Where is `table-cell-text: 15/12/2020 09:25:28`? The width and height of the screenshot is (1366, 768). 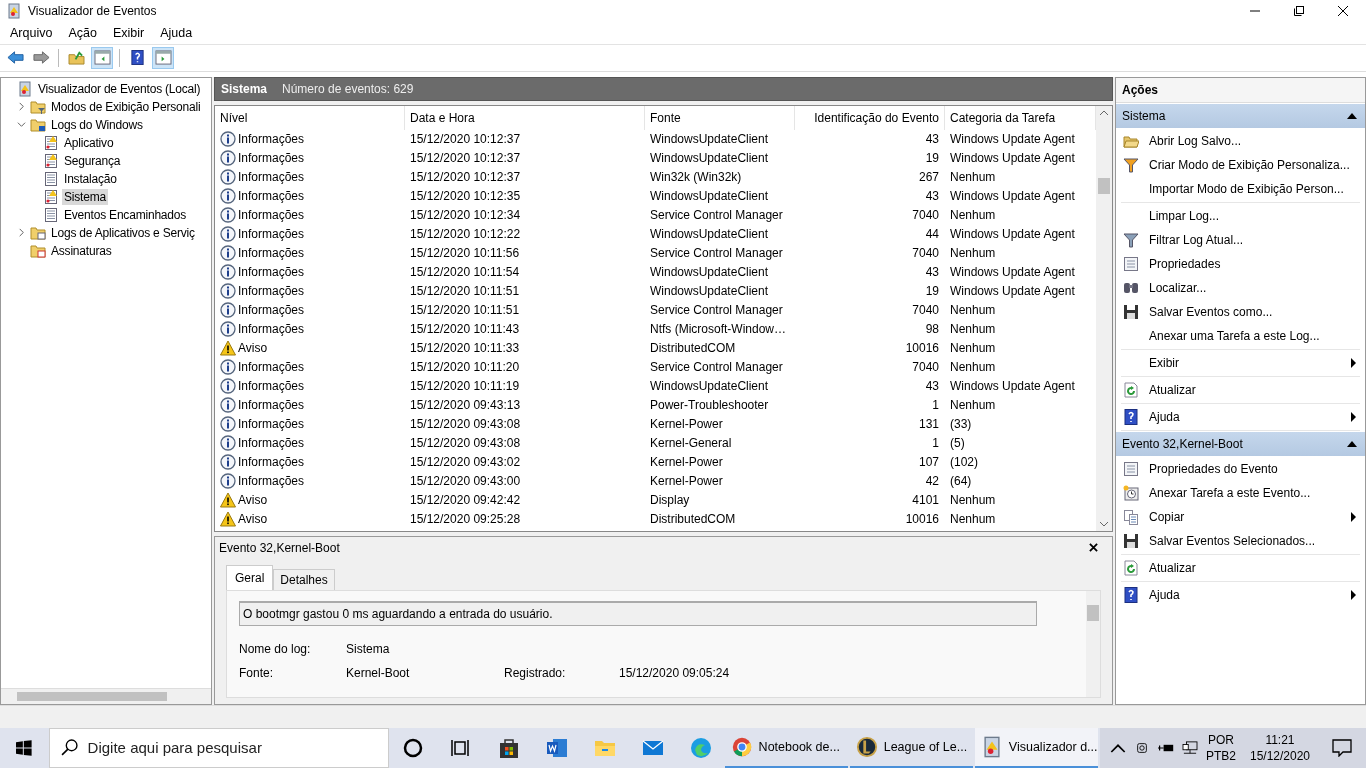 table-cell-text: 15/12/2020 09:25:28 is located at coordinates (465, 519).